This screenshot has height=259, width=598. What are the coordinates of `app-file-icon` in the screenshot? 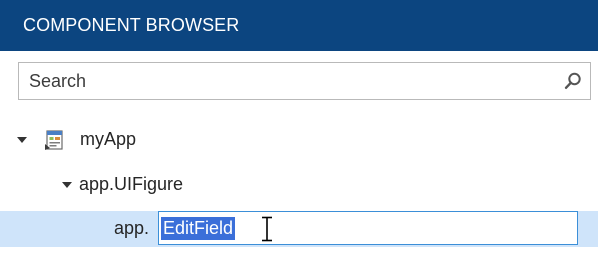 It's located at (54, 140).